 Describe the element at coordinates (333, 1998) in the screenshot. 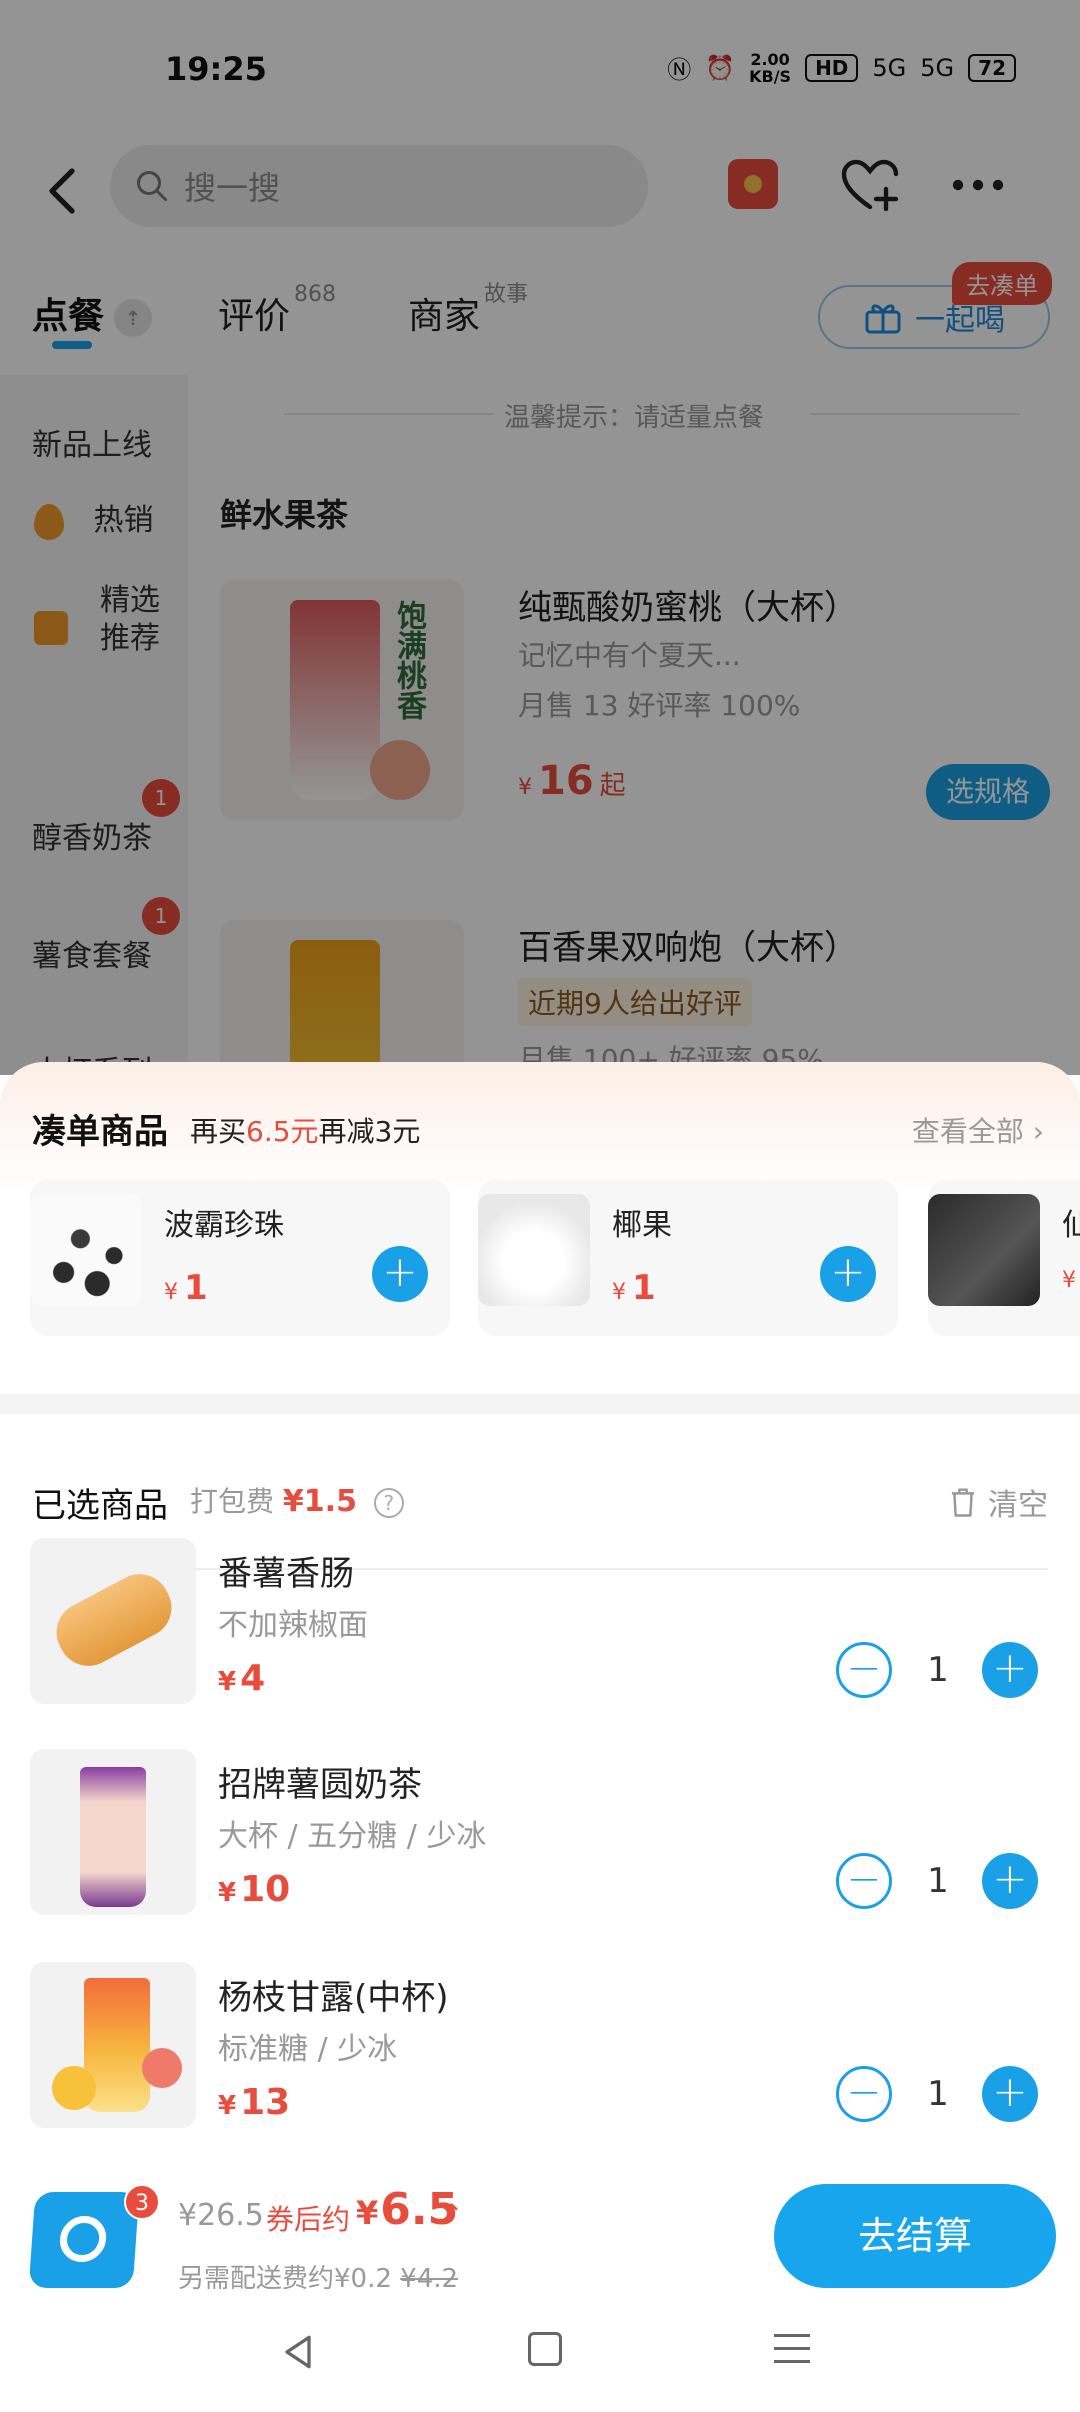

I see `item-name: 杨枝甘露(中杯)` at that location.